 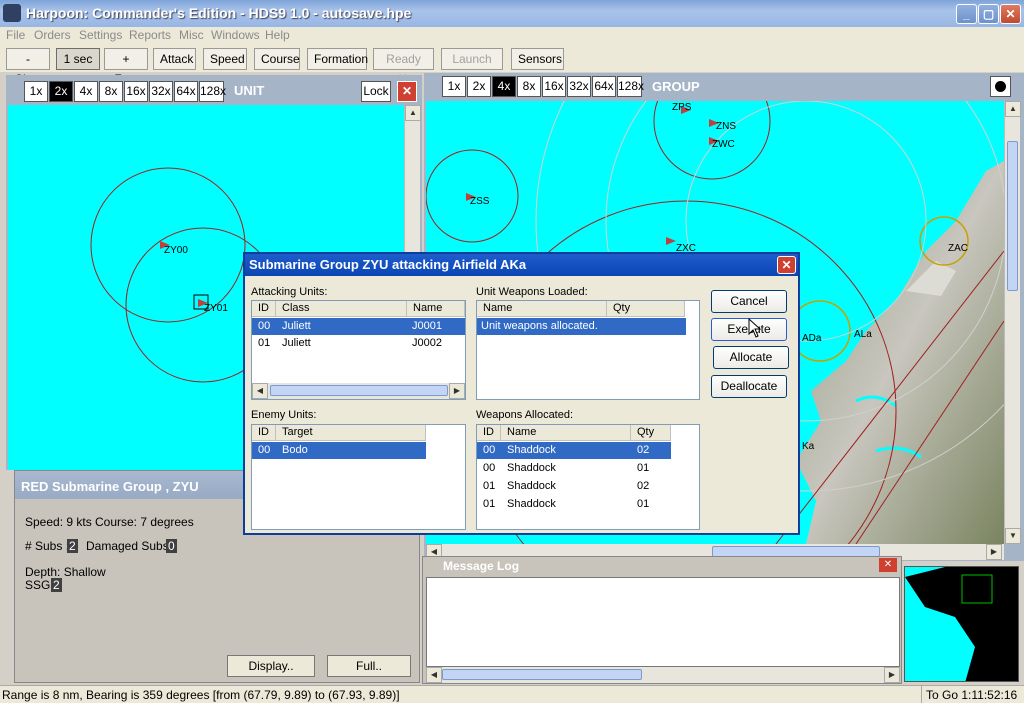 What do you see at coordinates (542, 309) in the screenshot?
I see `loaded-col-name: Name` at bounding box center [542, 309].